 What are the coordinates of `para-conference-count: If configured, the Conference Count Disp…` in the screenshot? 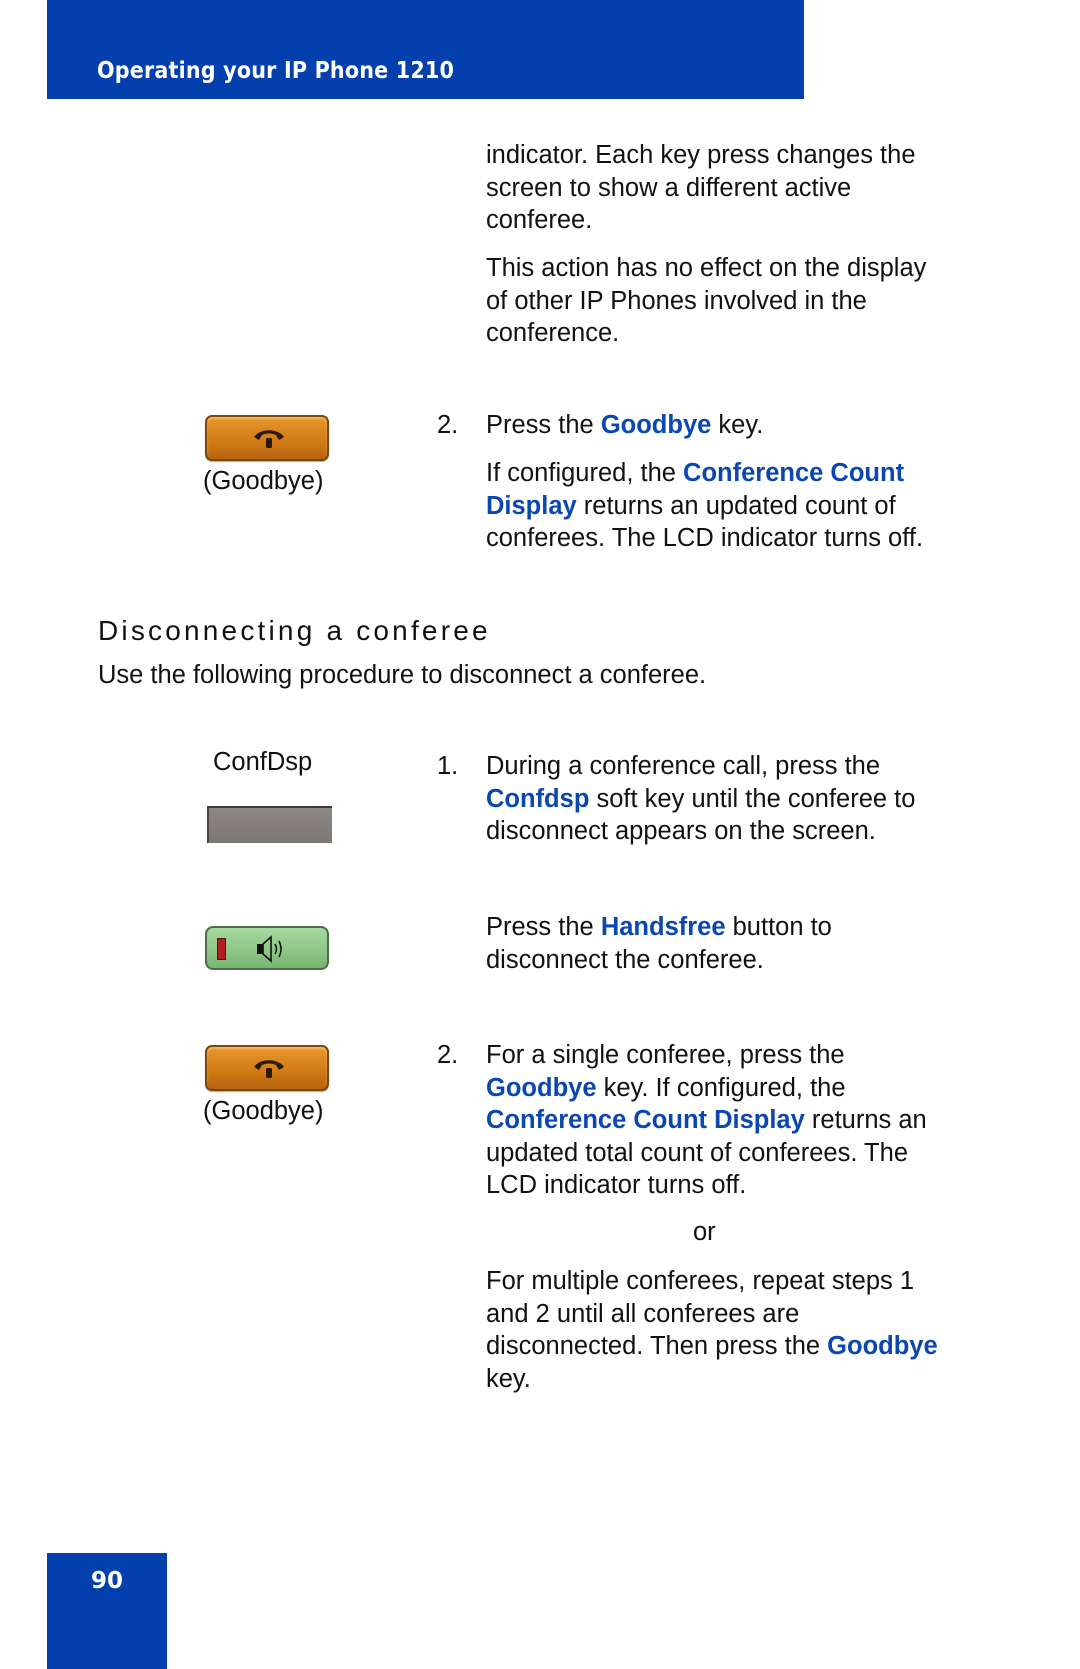 It's located at (704, 506).